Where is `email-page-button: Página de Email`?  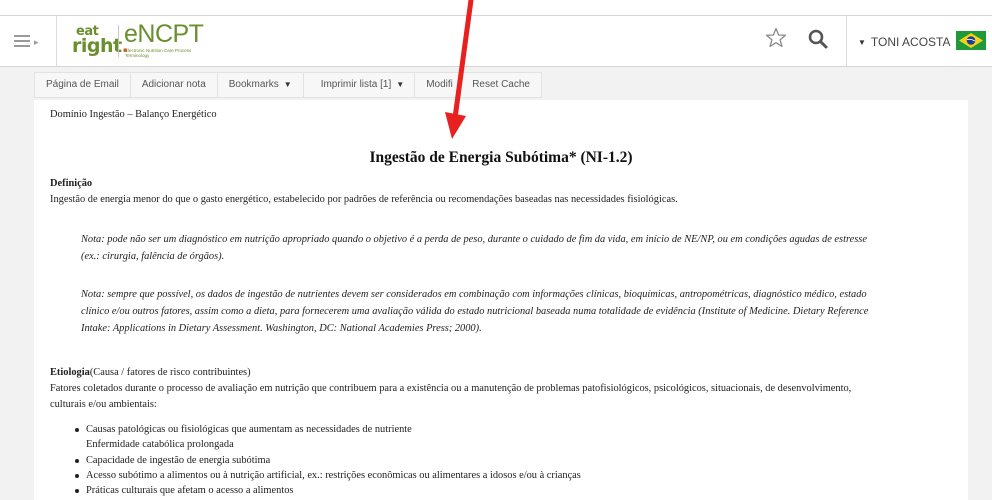 email-page-button: Página de Email is located at coordinates (83, 85).